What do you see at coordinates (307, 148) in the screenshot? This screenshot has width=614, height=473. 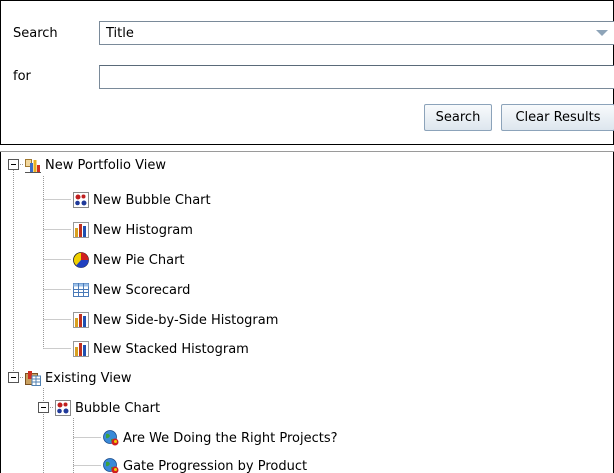 I see `split-divider` at bounding box center [307, 148].